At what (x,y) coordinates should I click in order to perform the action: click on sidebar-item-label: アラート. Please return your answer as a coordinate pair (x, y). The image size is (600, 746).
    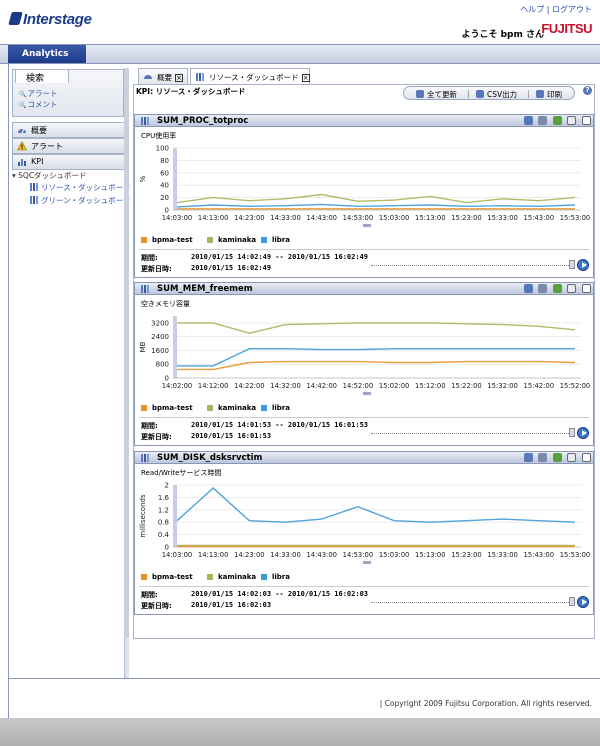
    Looking at the image, I should click on (47, 146).